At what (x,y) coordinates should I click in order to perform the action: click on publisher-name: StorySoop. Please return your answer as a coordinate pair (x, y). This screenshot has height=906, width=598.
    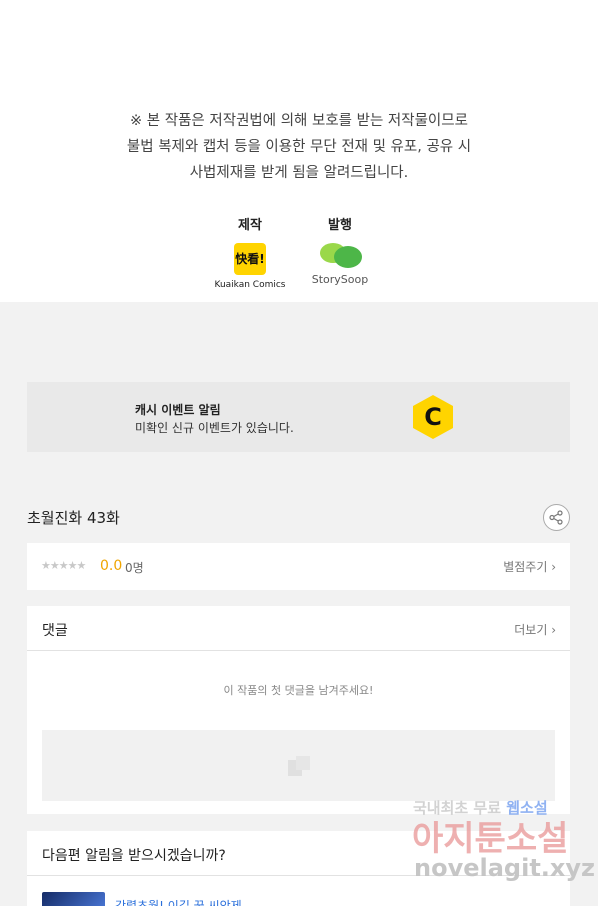
    Looking at the image, I should click on (340, 279).